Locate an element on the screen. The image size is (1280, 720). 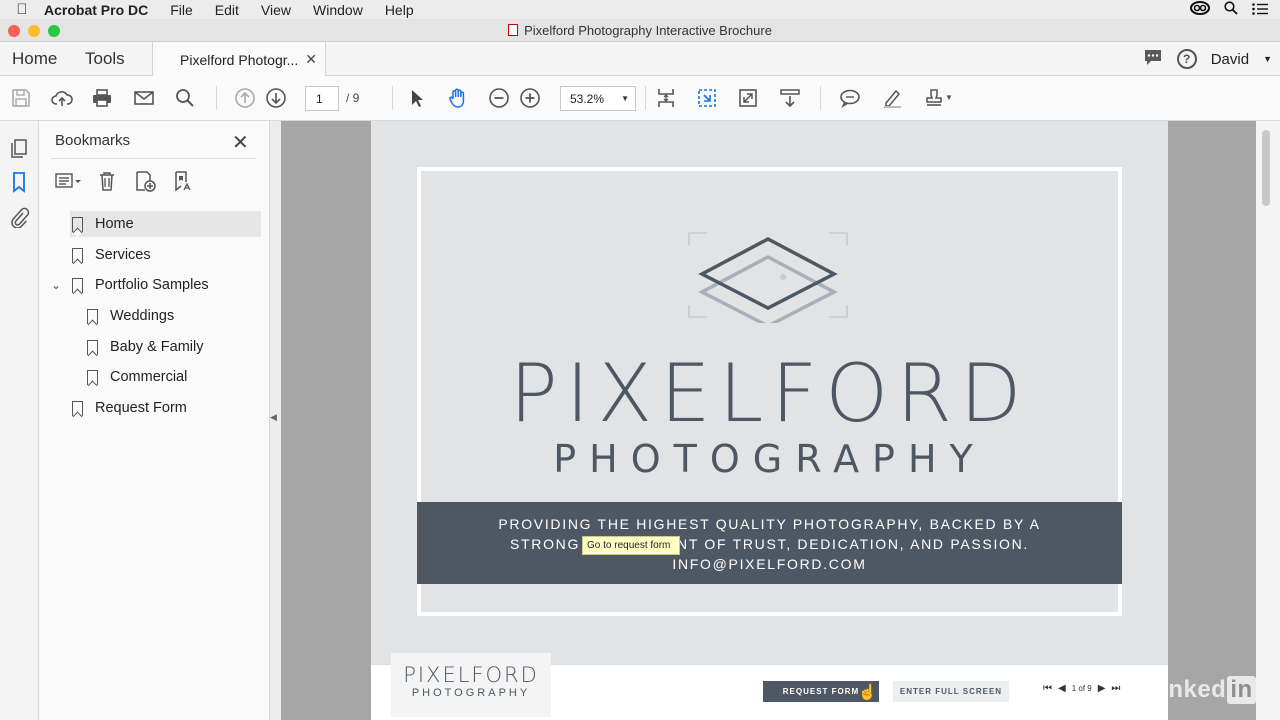
comment-icon is located at coordinates (850, 98).